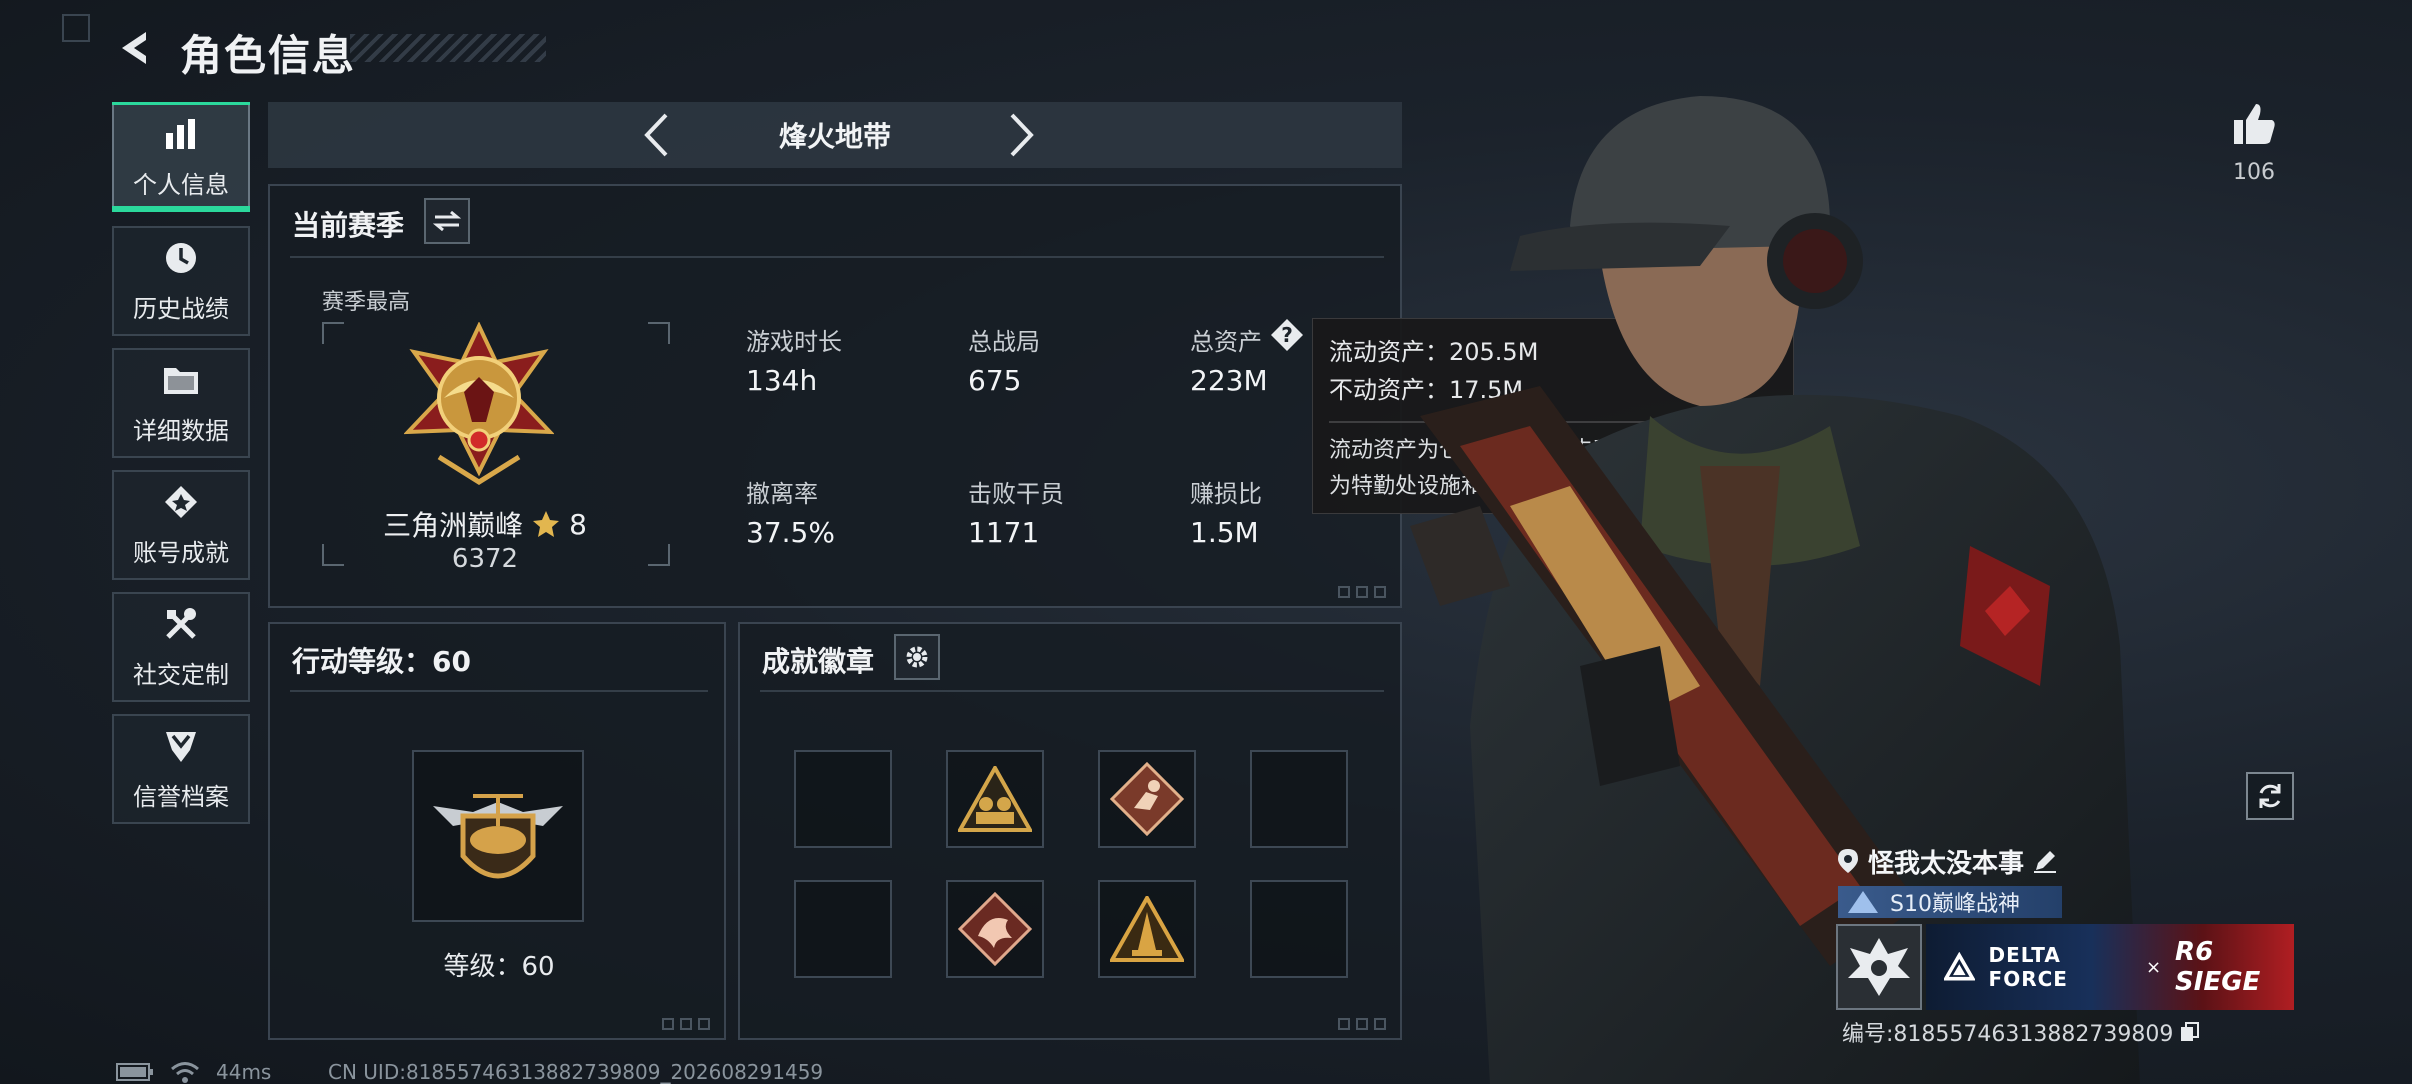 This screenshot has width=2412, height=1084. I want to click on like-count: 106, so click(2254, 172).